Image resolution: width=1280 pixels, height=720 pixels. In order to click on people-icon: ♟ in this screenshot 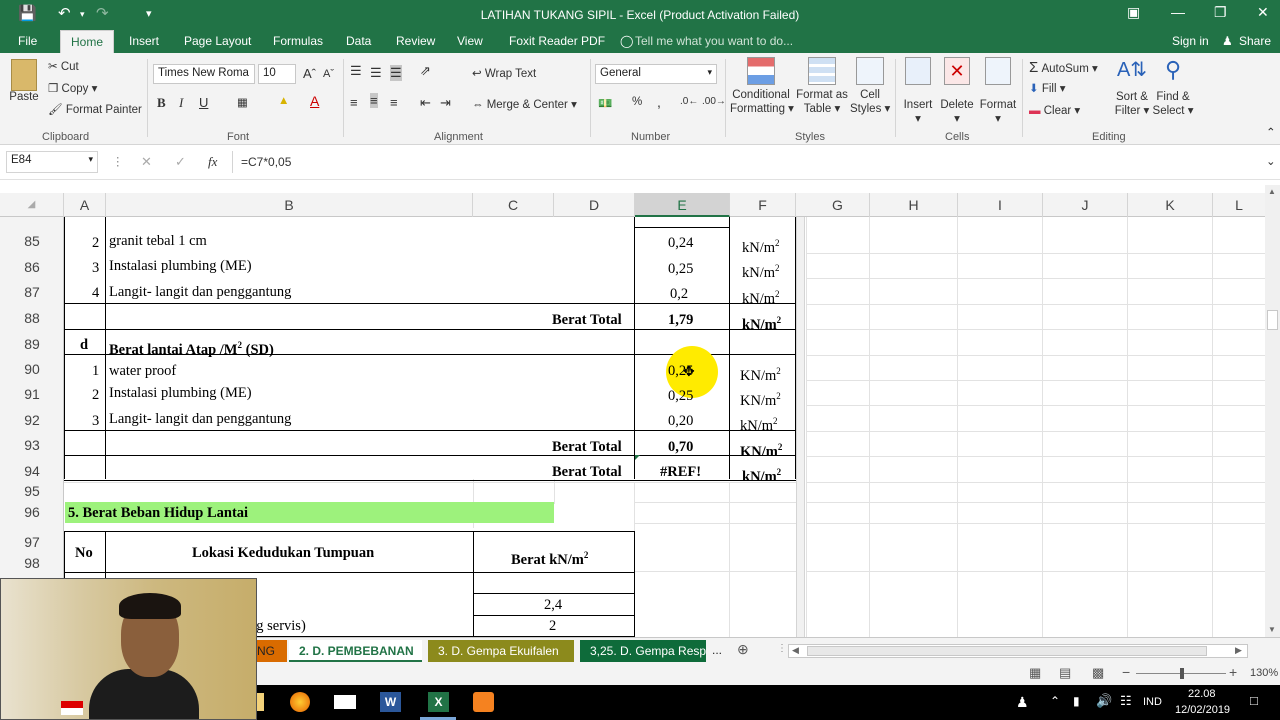, I will do `click(1022, 702)`.